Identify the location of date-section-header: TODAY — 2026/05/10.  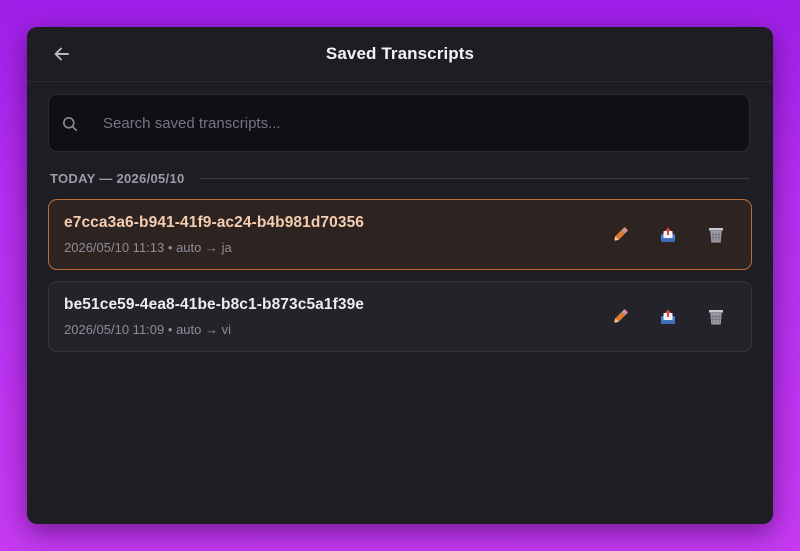
(400, 178).